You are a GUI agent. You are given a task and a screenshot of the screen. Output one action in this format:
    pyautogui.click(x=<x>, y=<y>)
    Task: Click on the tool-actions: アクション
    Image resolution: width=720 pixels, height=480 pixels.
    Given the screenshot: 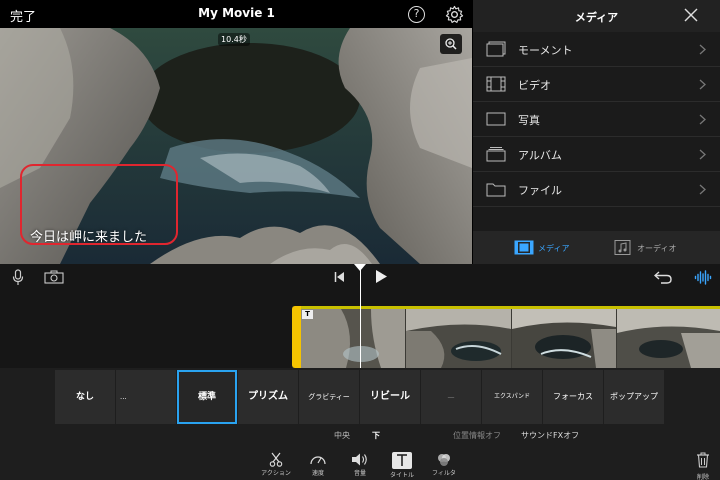 What is the action you would take?
    pyautogui.click(x=276, y=466)
    